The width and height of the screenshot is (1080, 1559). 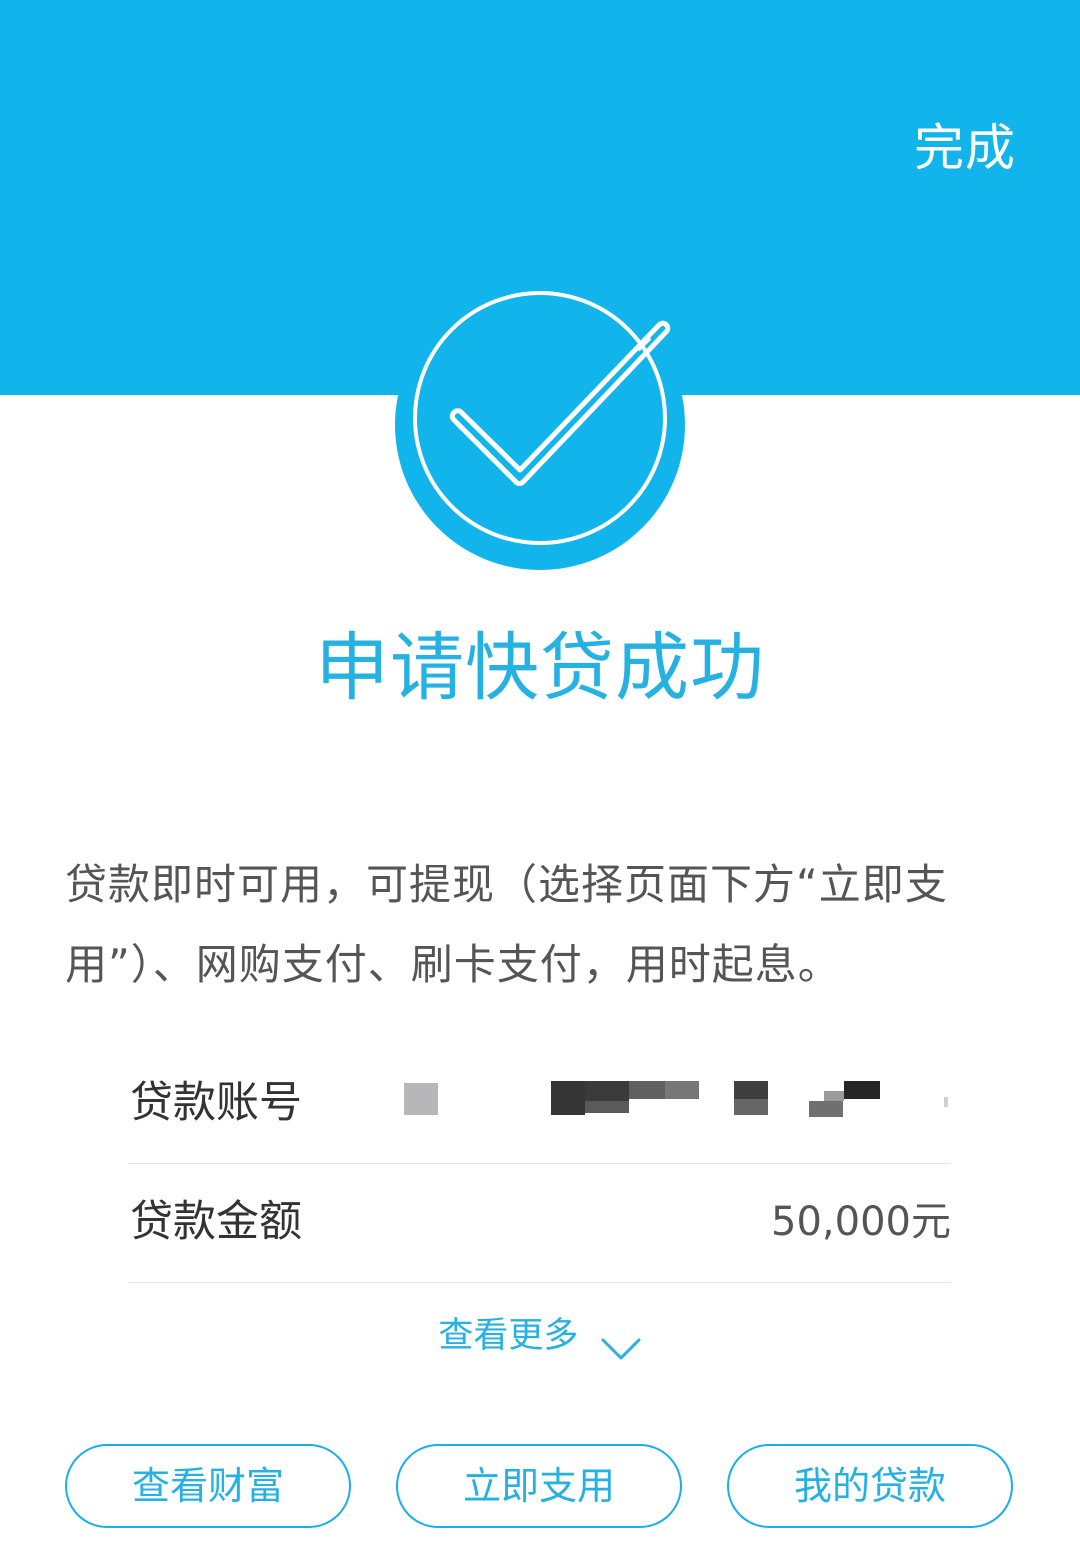 What do you see at coordinates (216, 1222) in the screenshot?
I see `loan-amount-label: 贷款金额` at bounding box center [216, 1222].